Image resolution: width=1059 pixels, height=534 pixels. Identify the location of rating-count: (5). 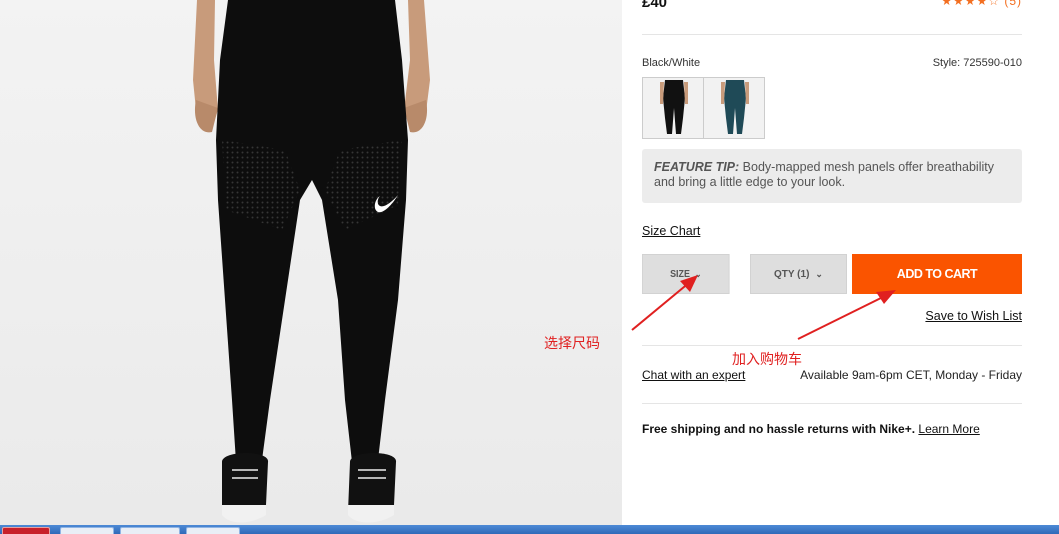
(1013, 4).